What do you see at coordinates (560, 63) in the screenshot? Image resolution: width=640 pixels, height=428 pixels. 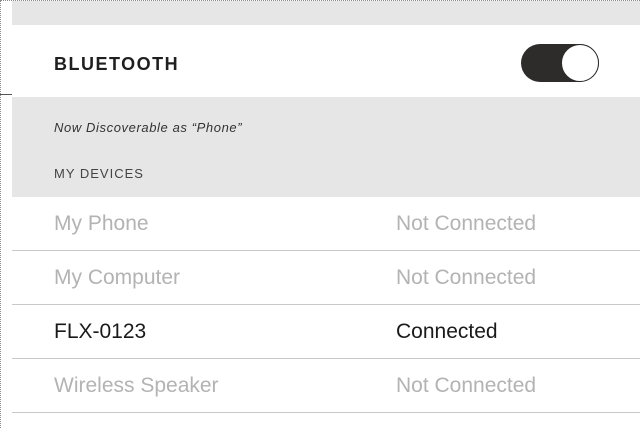 I see `bluetooth-toggle` at bounding box center [560, 63].